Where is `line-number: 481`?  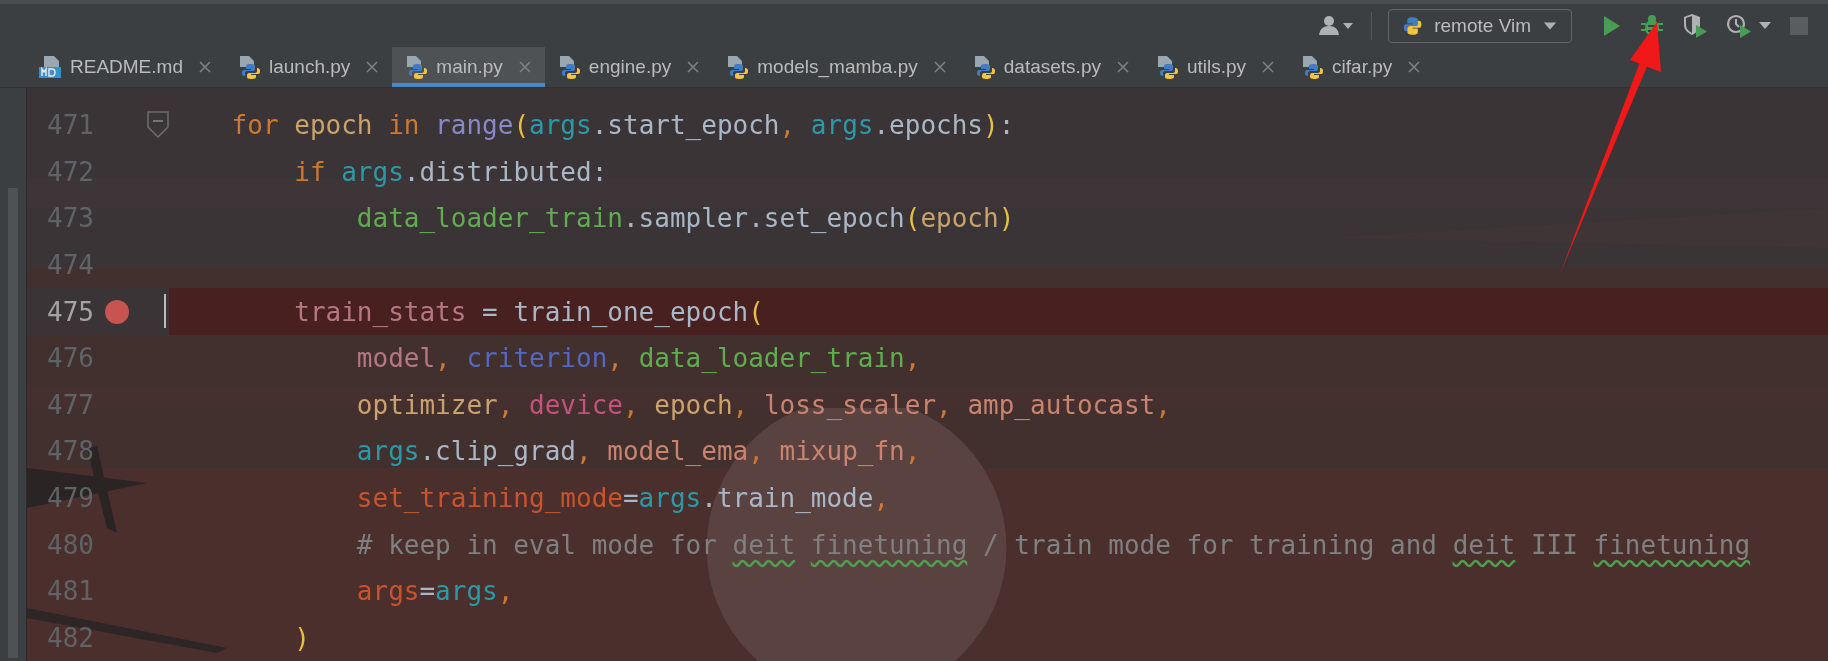 line-number: 481 is located at coordinates (70, 591).